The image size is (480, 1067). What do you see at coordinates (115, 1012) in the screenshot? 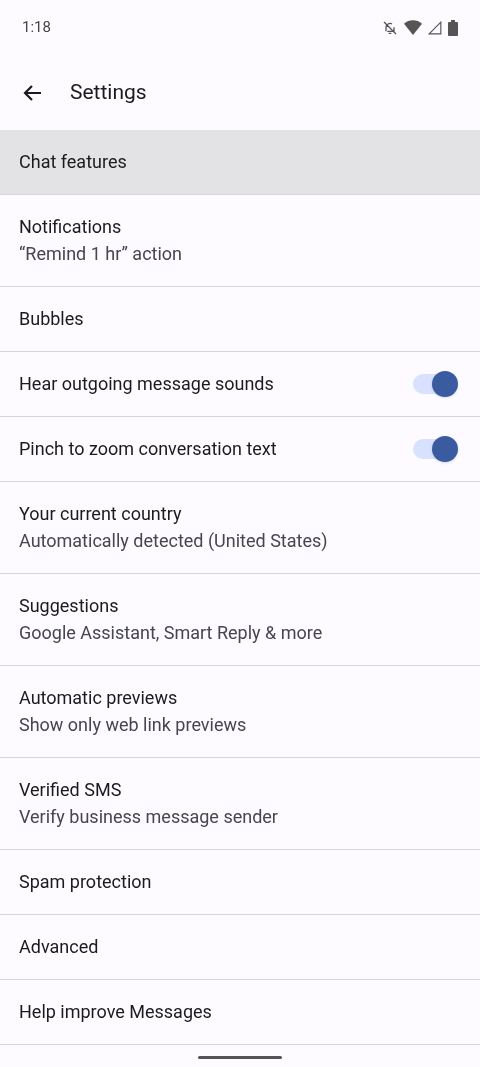
I see `item-title: Help improve Messages` at bounding box center [115, 1012].